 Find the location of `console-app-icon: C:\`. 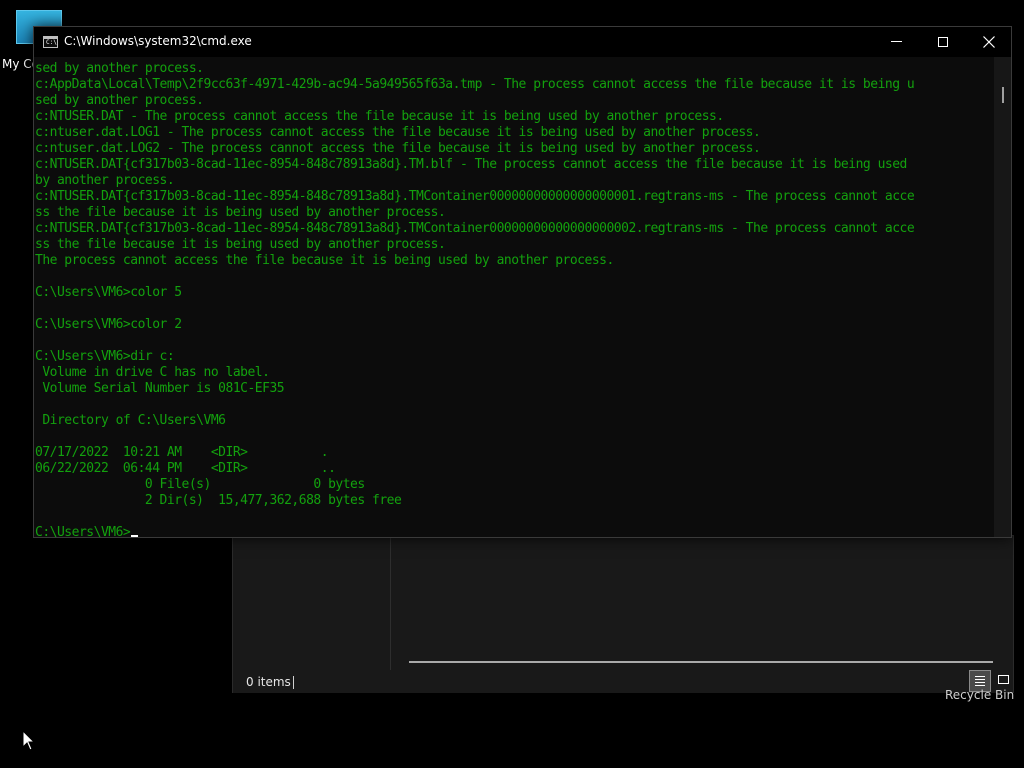

console-app-icon: C:\ is located at coordinates (50, 42).